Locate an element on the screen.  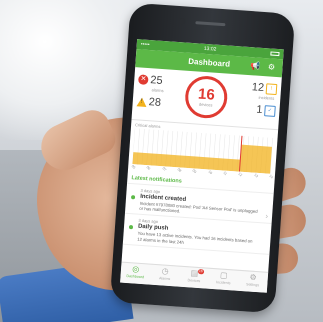
x-tick-label: 06 is located at coordinates (148, 168).